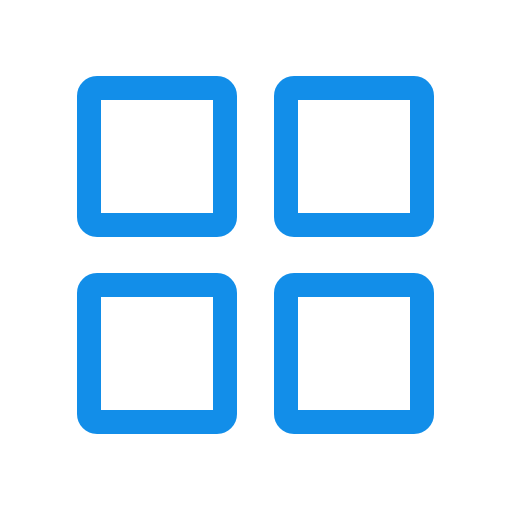  I want to click on grid-tile-bottom-right, so click(354, 353).